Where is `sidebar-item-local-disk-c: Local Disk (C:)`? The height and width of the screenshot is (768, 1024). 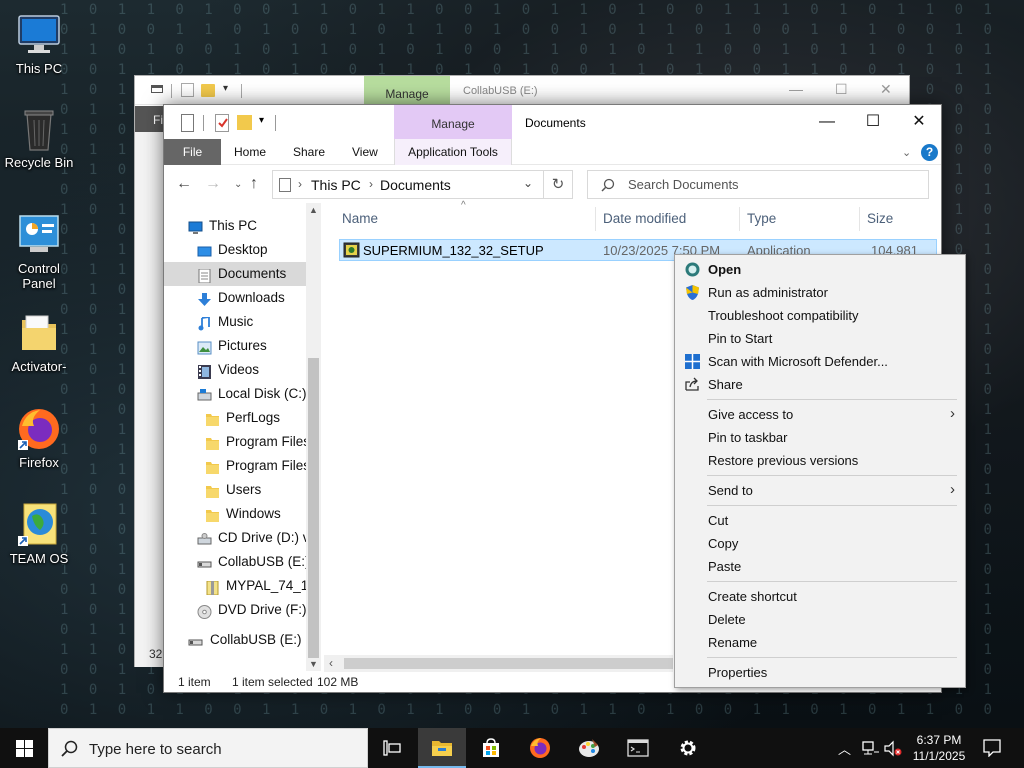 sidebar-item-local-disk-c: Local Disk (C:) is located at coordinates (242, 394).